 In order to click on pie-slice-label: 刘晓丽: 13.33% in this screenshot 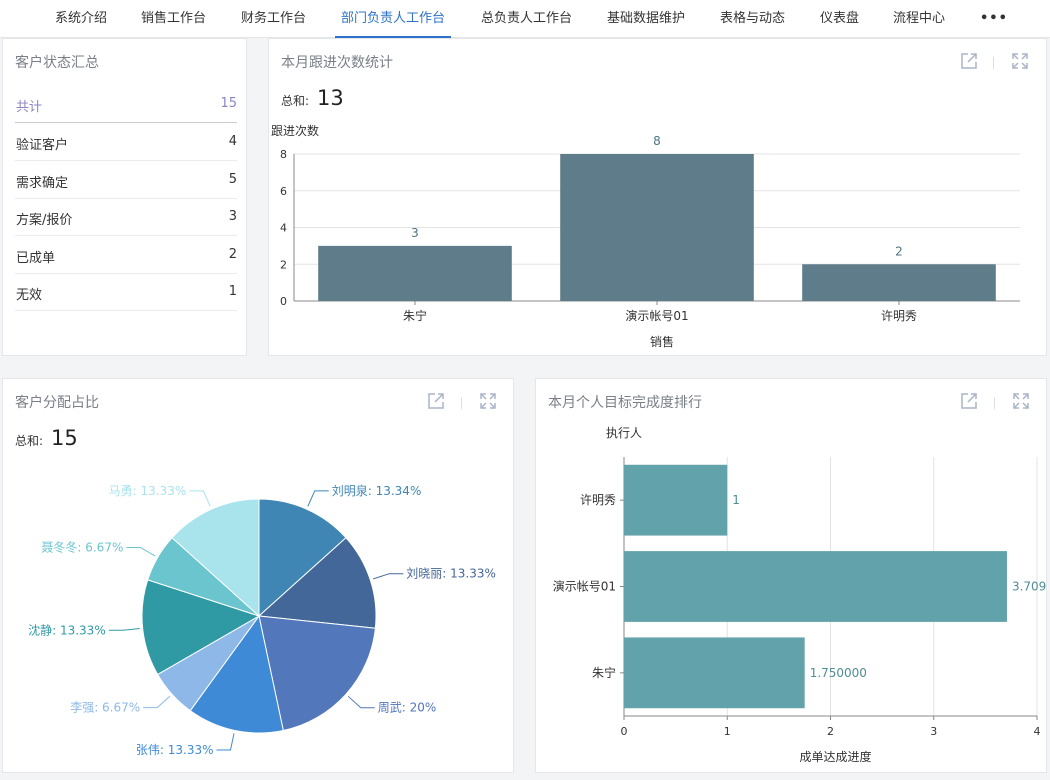, I will do `click(451, 574)`.